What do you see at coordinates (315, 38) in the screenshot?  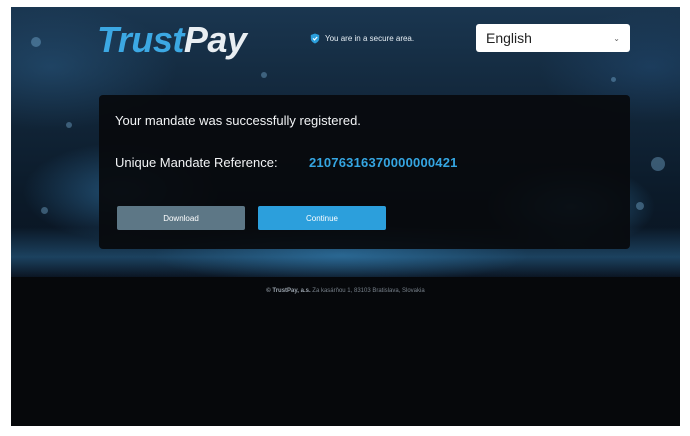 I see `shield-check-icon` at bounding box center [315, 38].